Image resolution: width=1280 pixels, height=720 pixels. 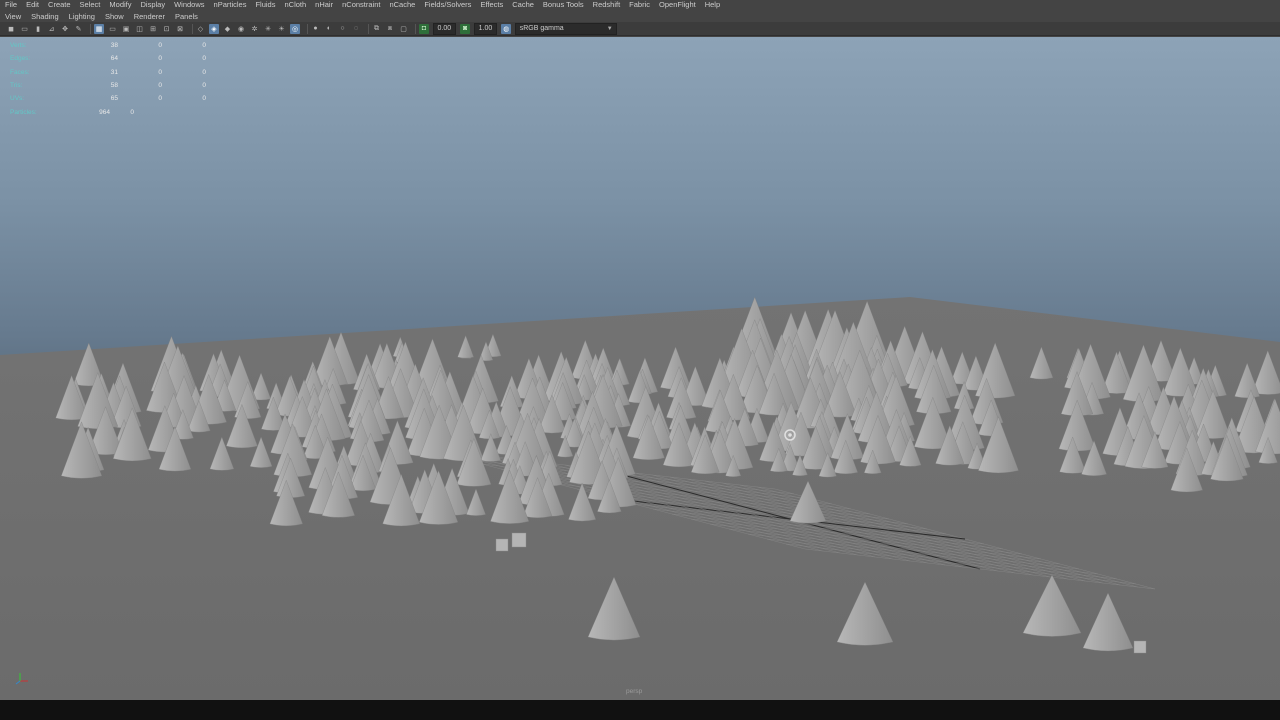 What do you see at coordinates (114, 46) in the screenshot?
I see `hud-value: 38` at bounding box center [114, 46].